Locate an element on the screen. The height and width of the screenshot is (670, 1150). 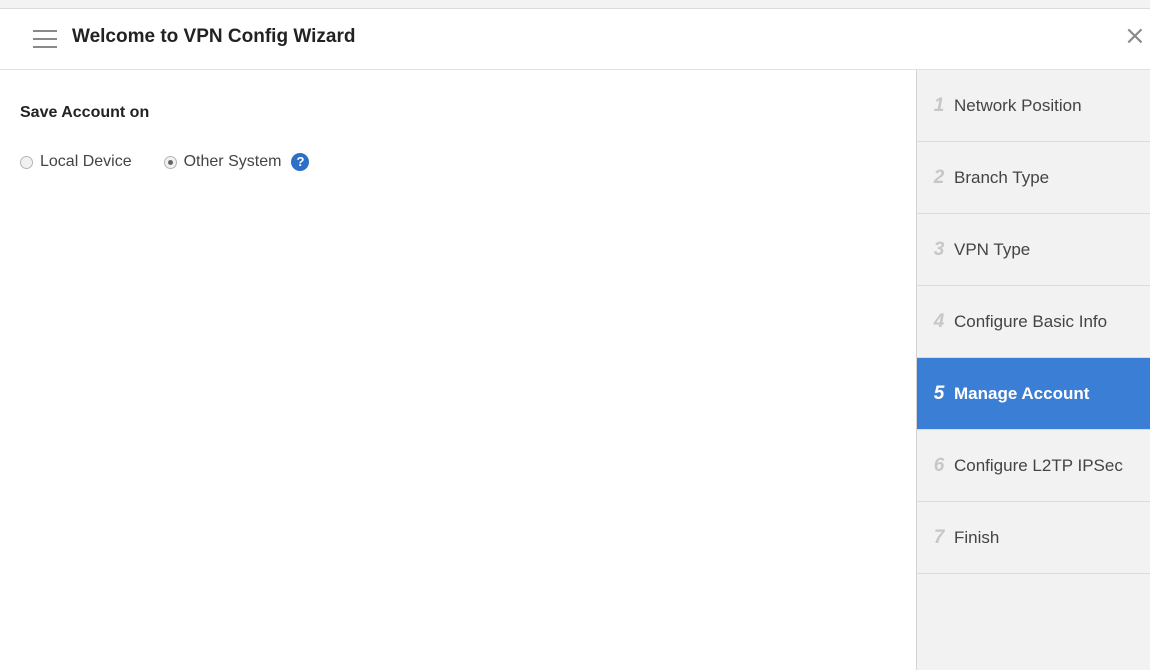
step-branch-type: 2 Branch Type is located at coordinates (1033, 178).